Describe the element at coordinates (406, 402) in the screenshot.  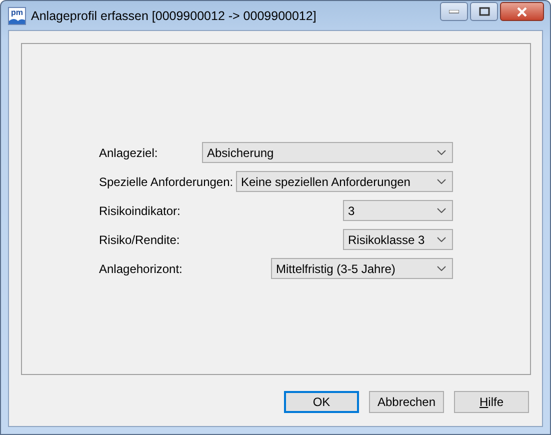
I see `dialog-button: Abbrechen` at that location.